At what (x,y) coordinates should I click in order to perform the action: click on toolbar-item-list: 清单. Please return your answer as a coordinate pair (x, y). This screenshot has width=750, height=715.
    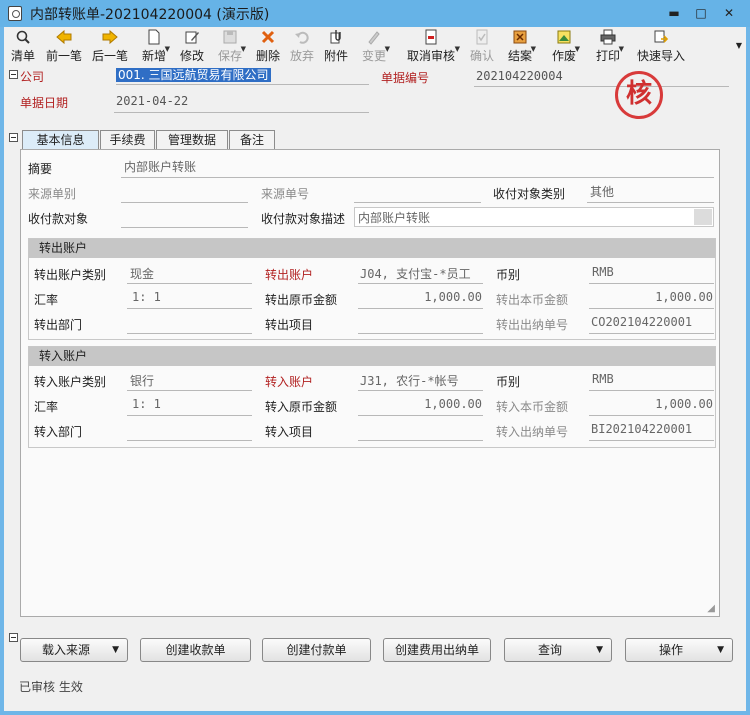
    Looking at the image, I should click on (23, 47).